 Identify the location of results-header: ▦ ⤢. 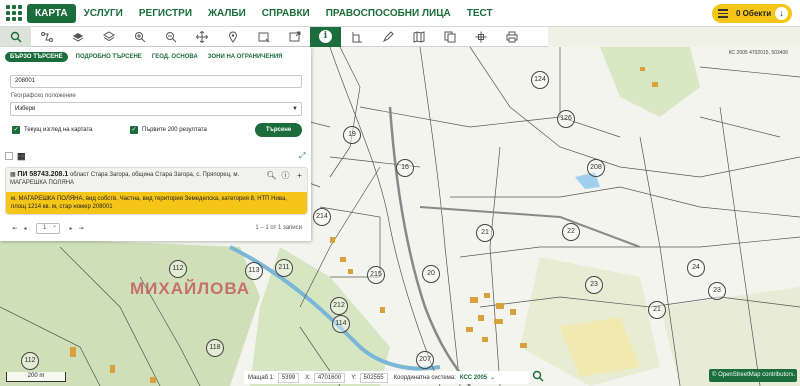
(156, 156).